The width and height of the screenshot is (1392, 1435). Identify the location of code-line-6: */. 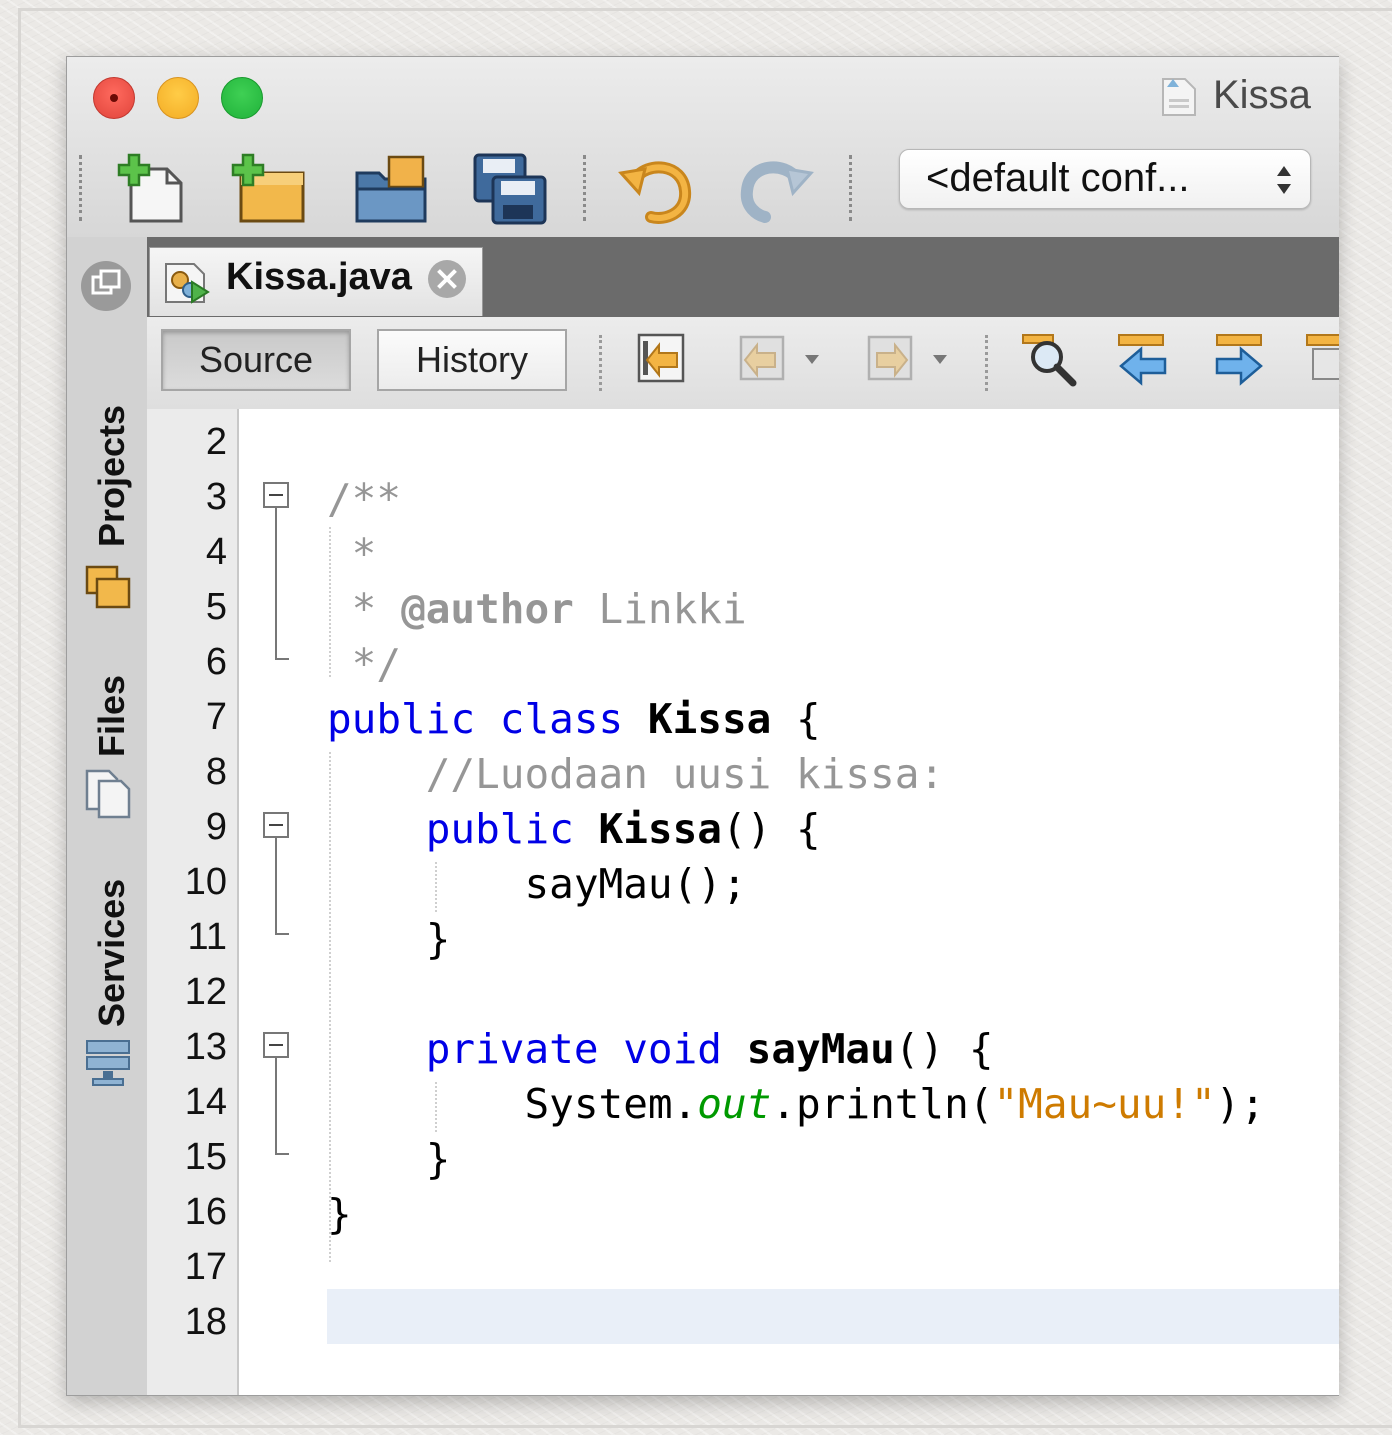
(364, 664).